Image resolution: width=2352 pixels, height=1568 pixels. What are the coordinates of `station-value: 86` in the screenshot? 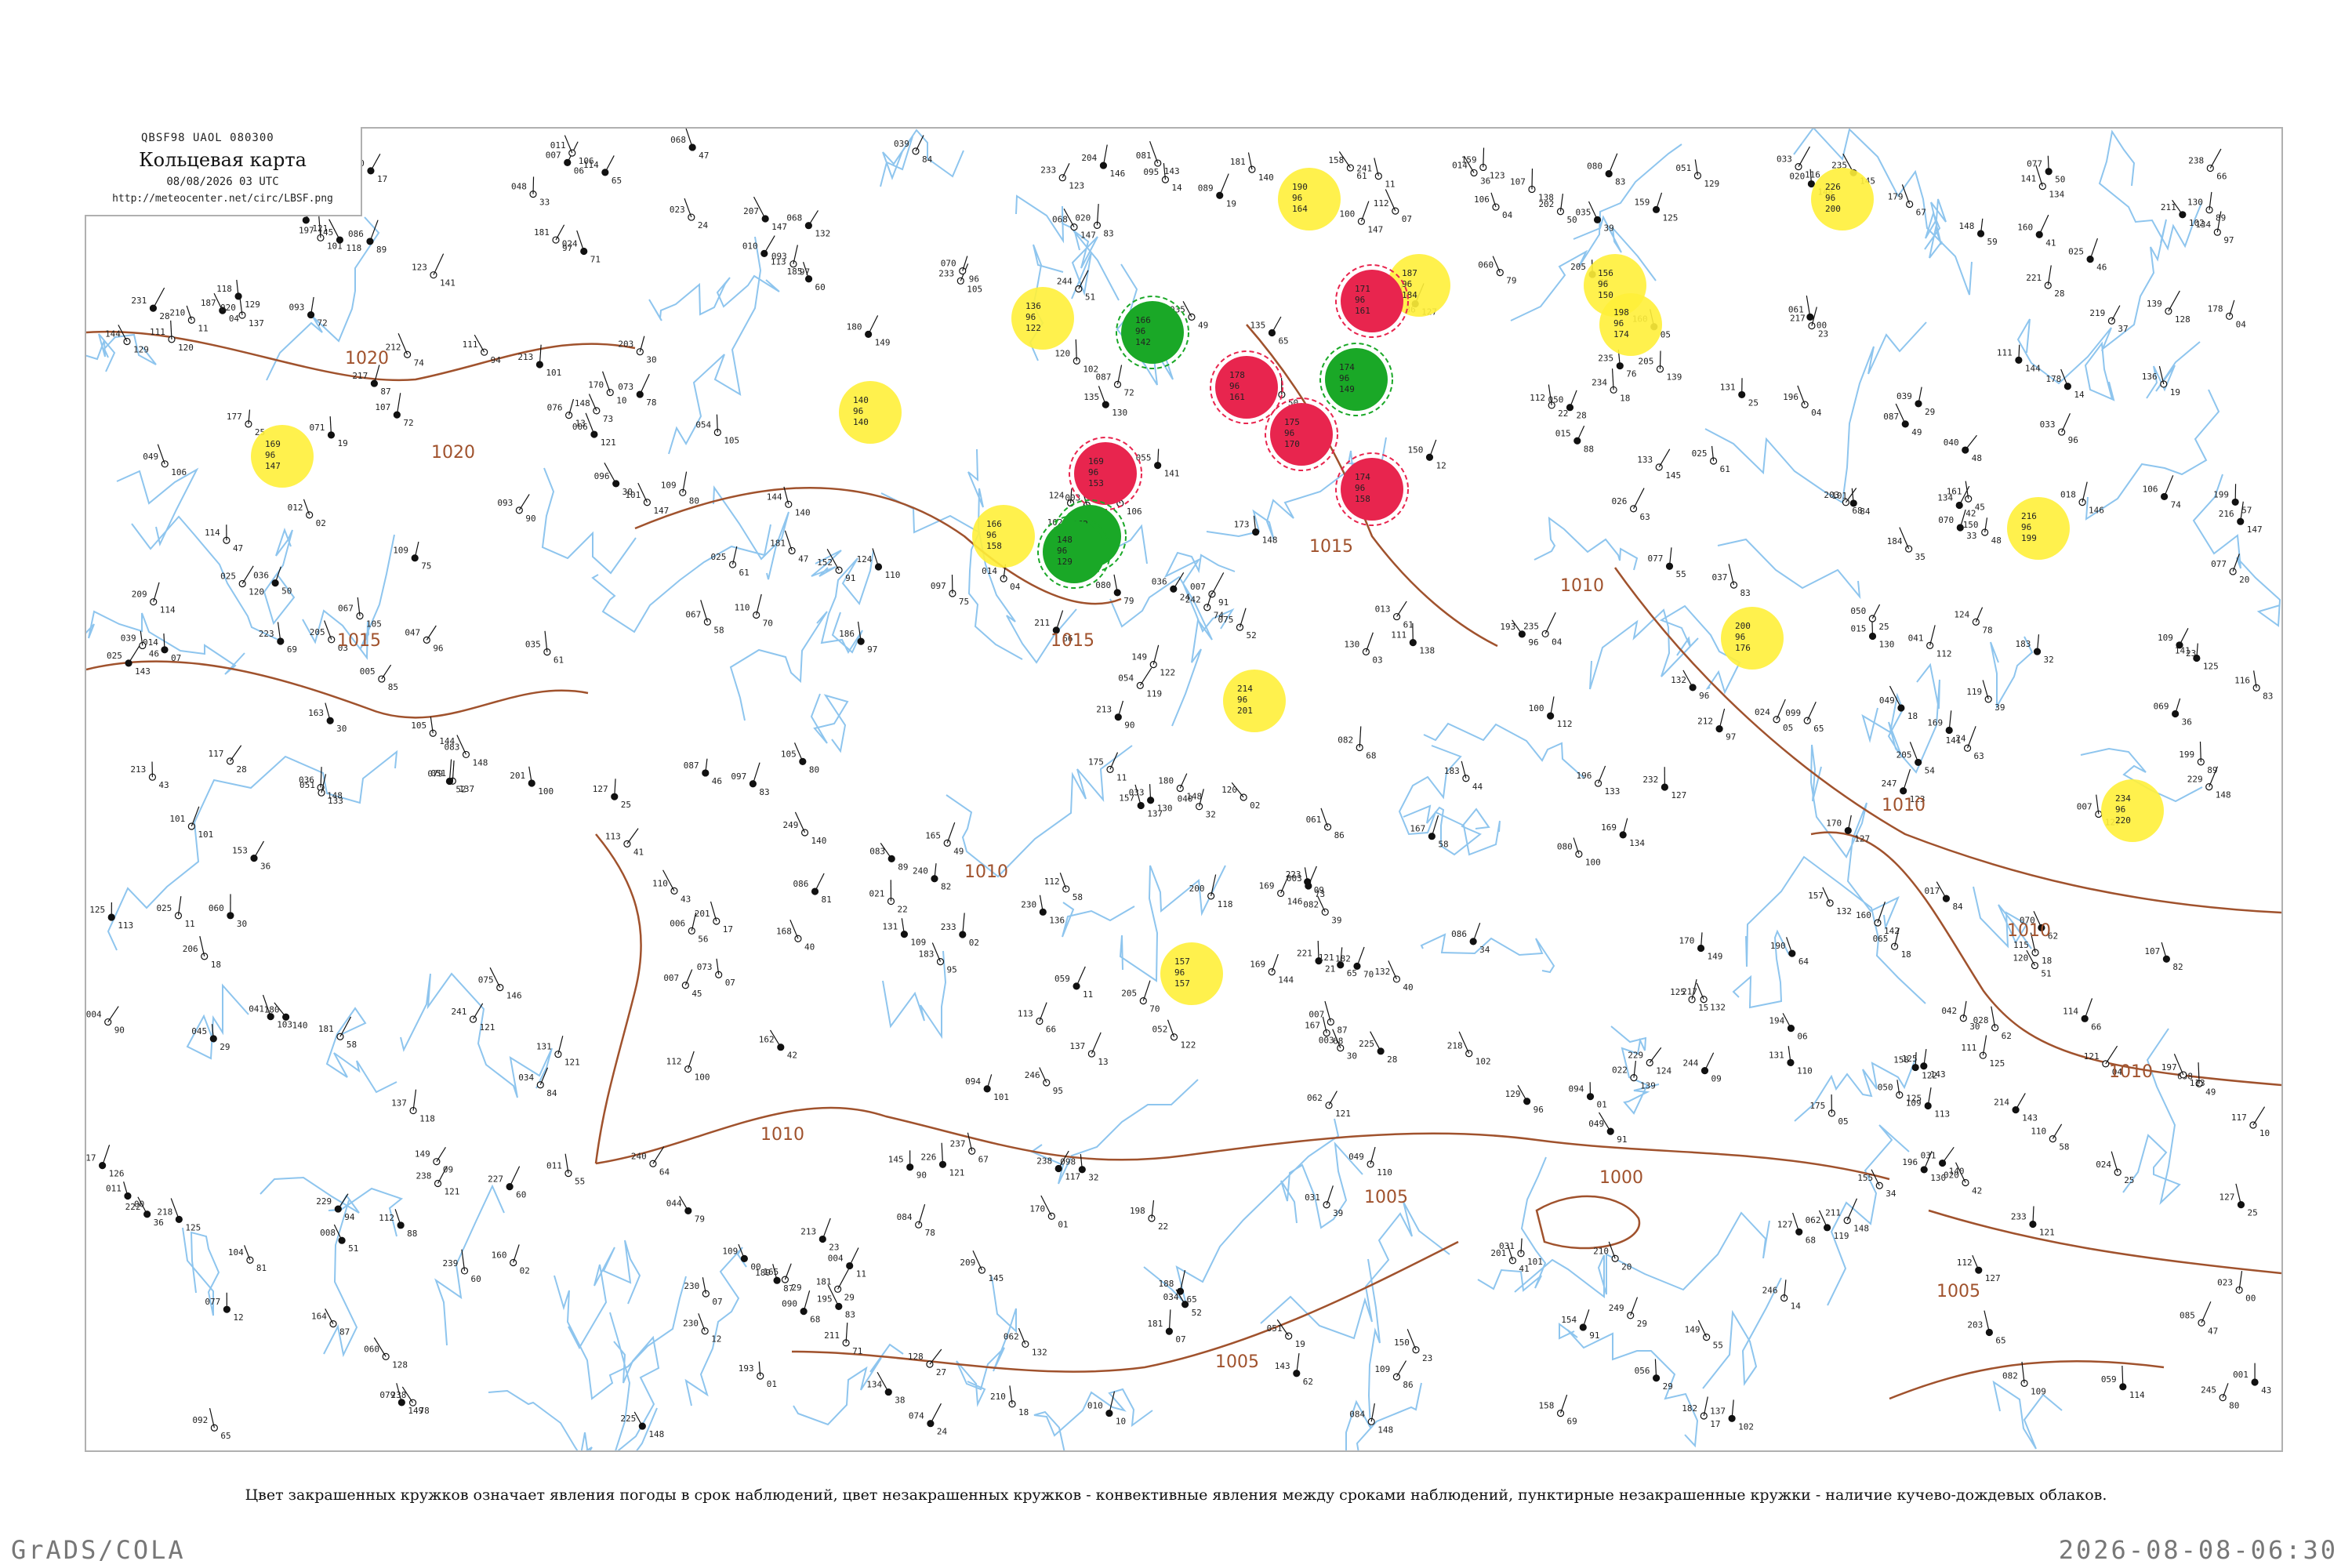 It's located at (1408, 1385).